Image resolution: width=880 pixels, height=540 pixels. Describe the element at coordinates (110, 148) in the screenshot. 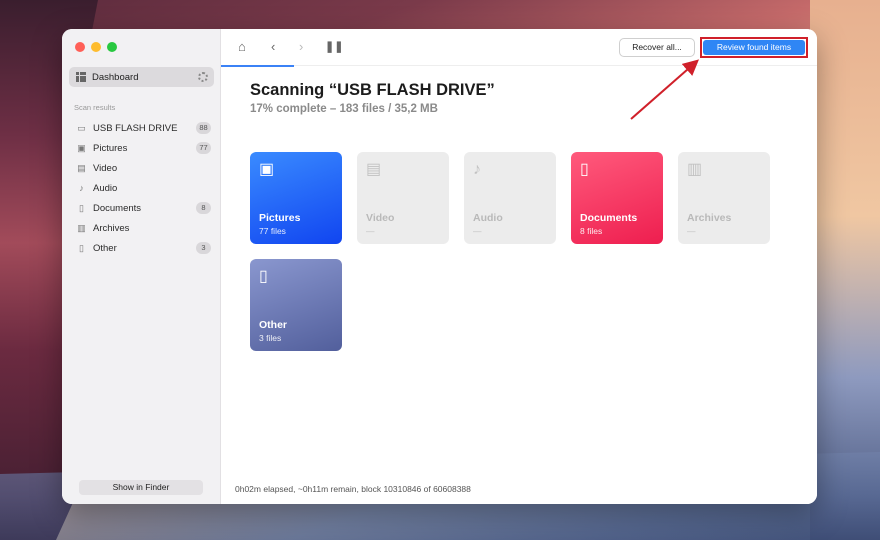

I see `sidebar-item-label: Pictures` at that location.